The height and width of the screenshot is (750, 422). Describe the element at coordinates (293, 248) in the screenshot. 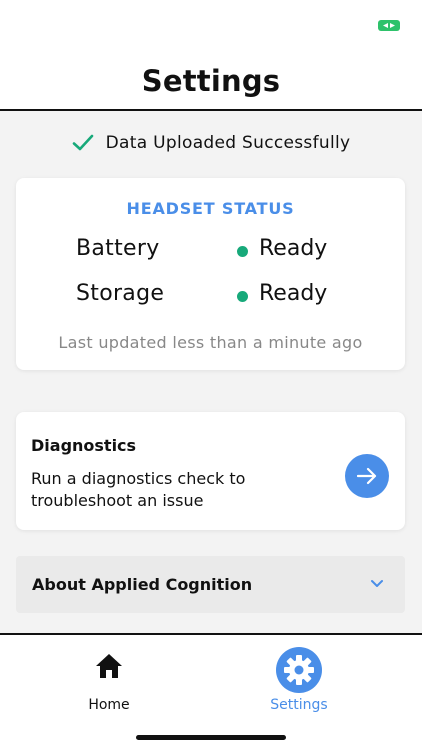

I see `battery-status-value: Ready` at that location.